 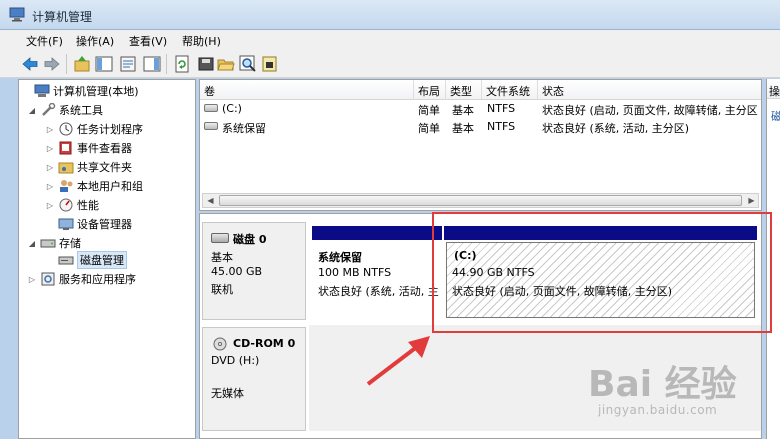 I want to click on refresh-icon, so click(x=182, y=64).